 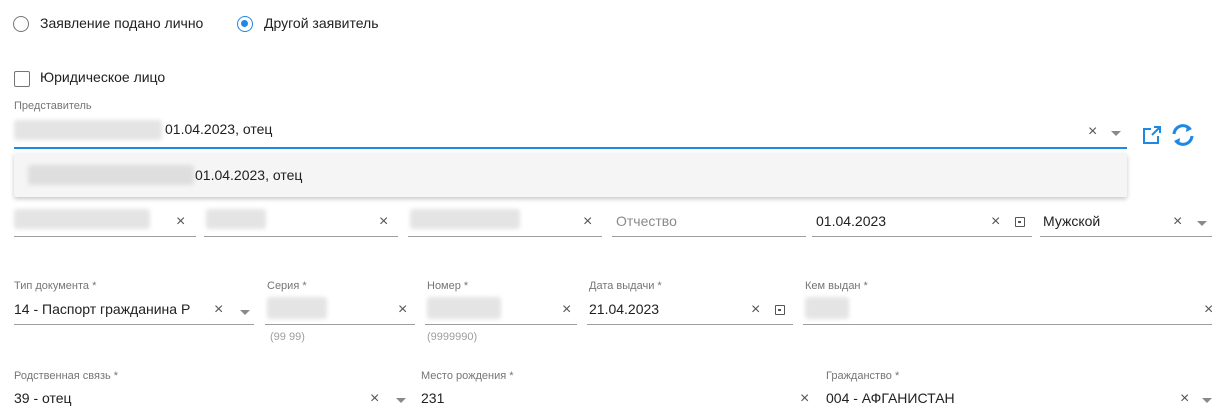 I want to click on series-clear-icon: ×, so click(x=402, y=310).